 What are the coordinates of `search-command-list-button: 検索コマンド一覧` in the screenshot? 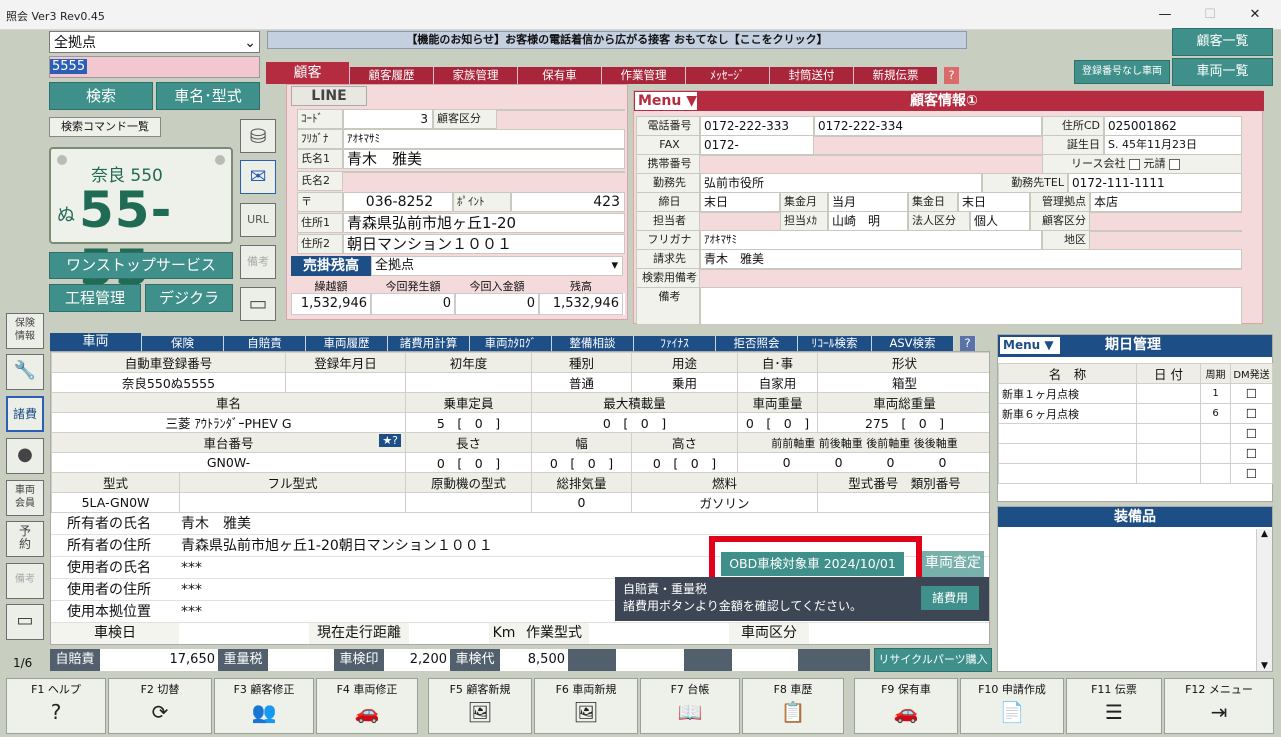 It's located at (105, 127).